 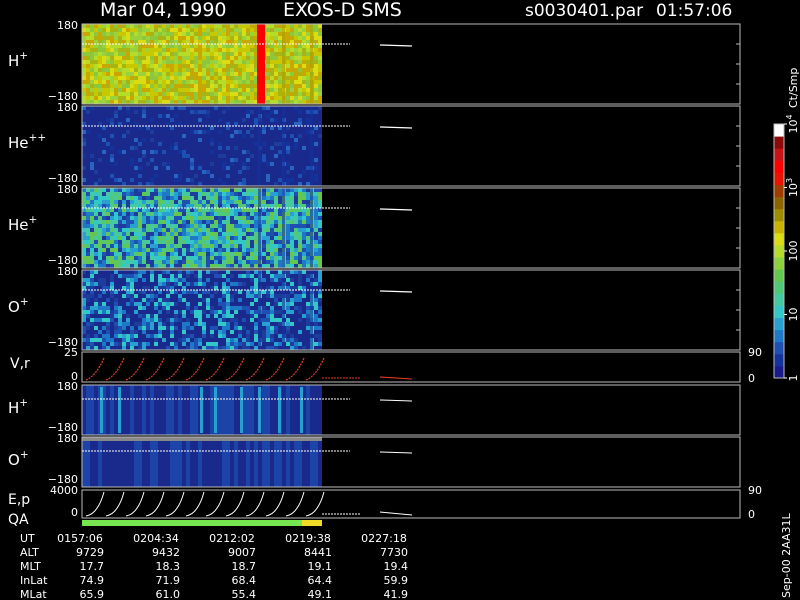 I want to click on panel-e-p: 4000 0 E,p QA 90 0, so click(x=385, y=506).